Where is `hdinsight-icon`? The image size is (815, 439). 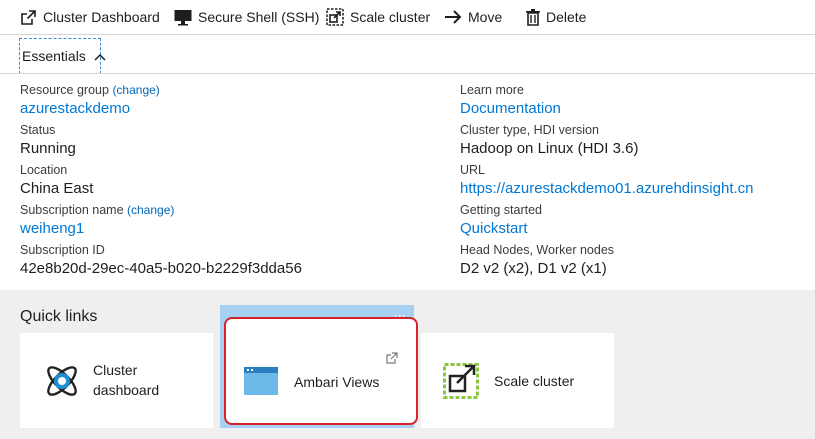
hdinsight-icon is located at coordinates (62, 383).